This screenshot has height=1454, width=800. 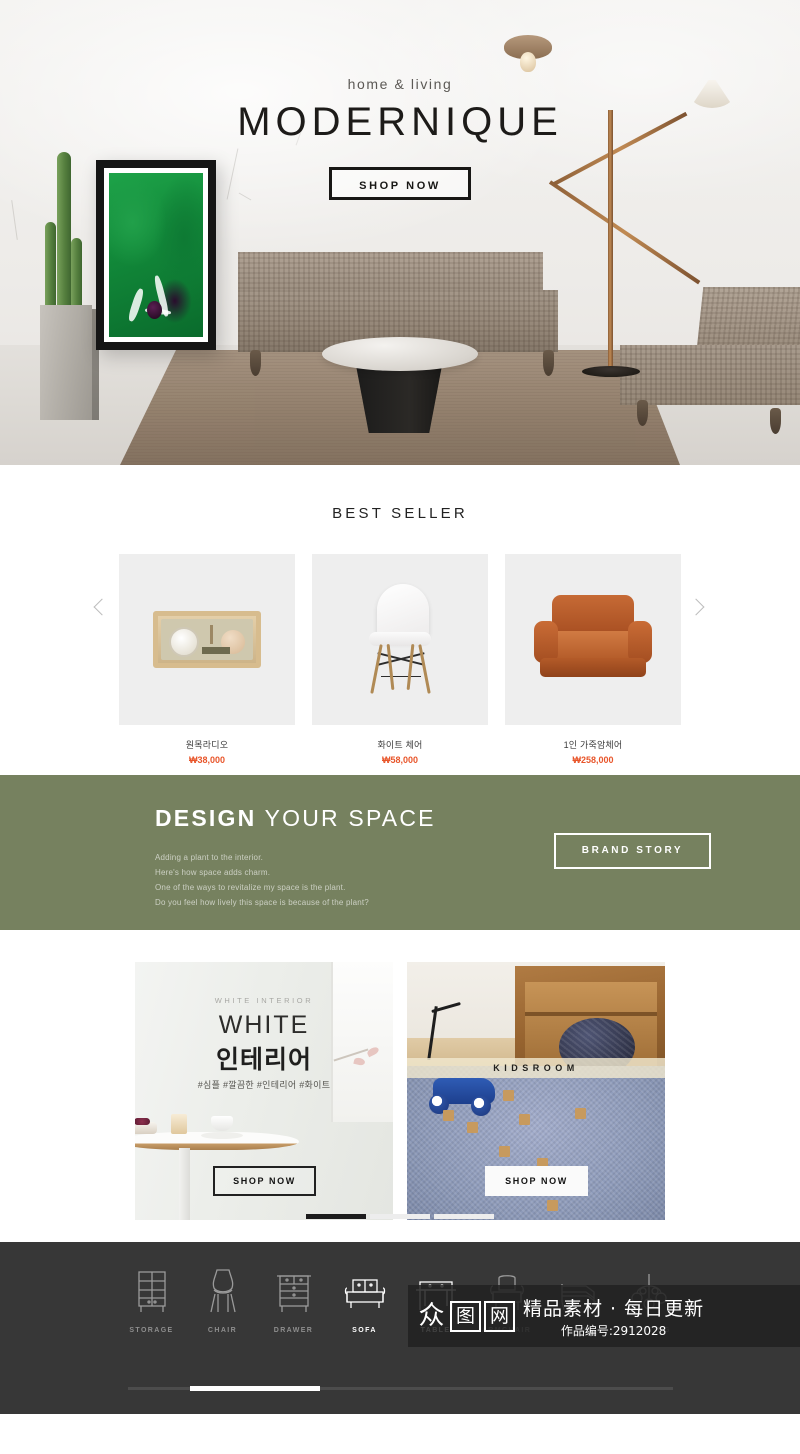 I want to click on brand-story-button: BRAND STORY, so click(x=632, y=851).